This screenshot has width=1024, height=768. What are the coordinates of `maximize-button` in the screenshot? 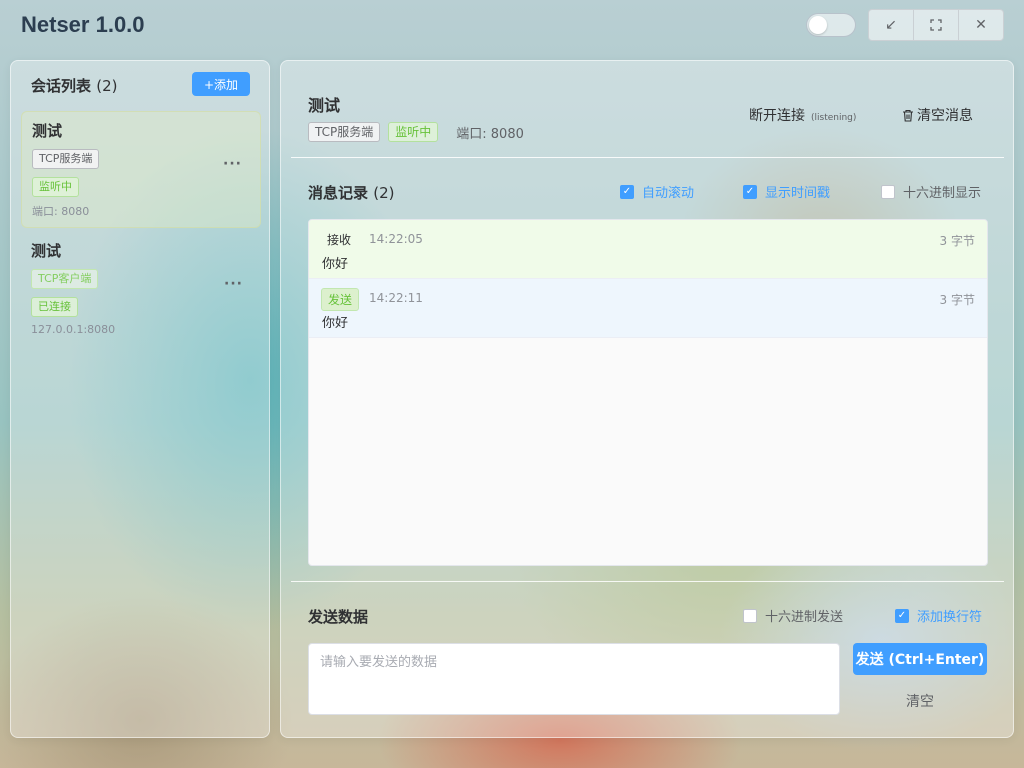 It's located at (935, 25).